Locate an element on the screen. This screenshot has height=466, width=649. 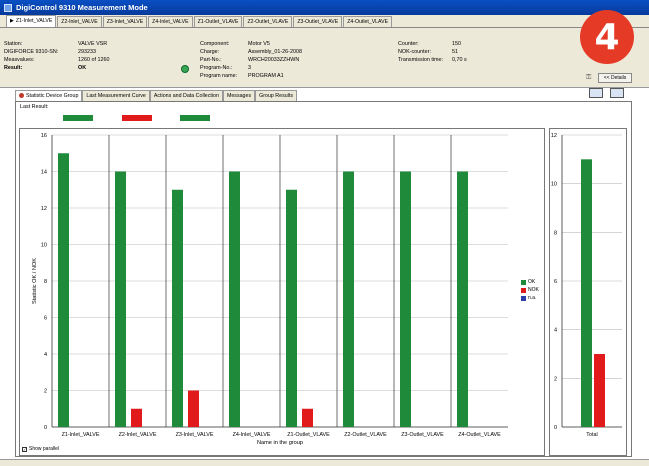
total-chart: 0 2 4 6 8 10 12 Total is located at coordinates (586, 285).